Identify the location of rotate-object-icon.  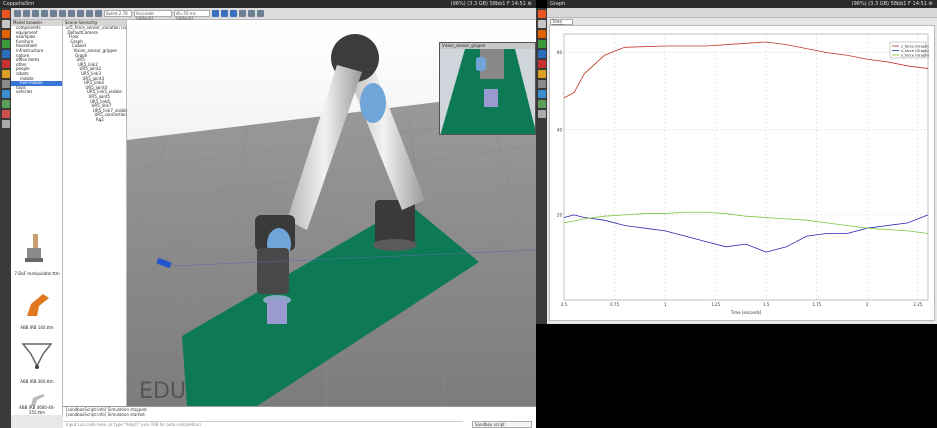
(80, 13).